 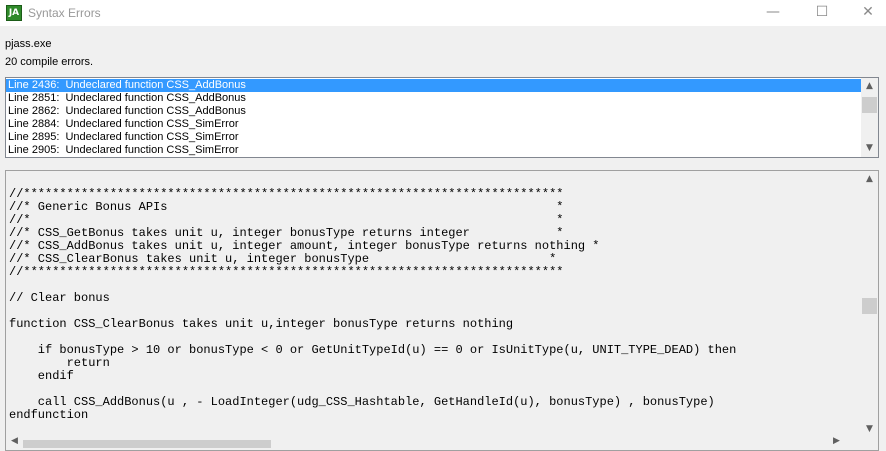 I want to click on code-scroll-thumb, so click(x=869, y=306).